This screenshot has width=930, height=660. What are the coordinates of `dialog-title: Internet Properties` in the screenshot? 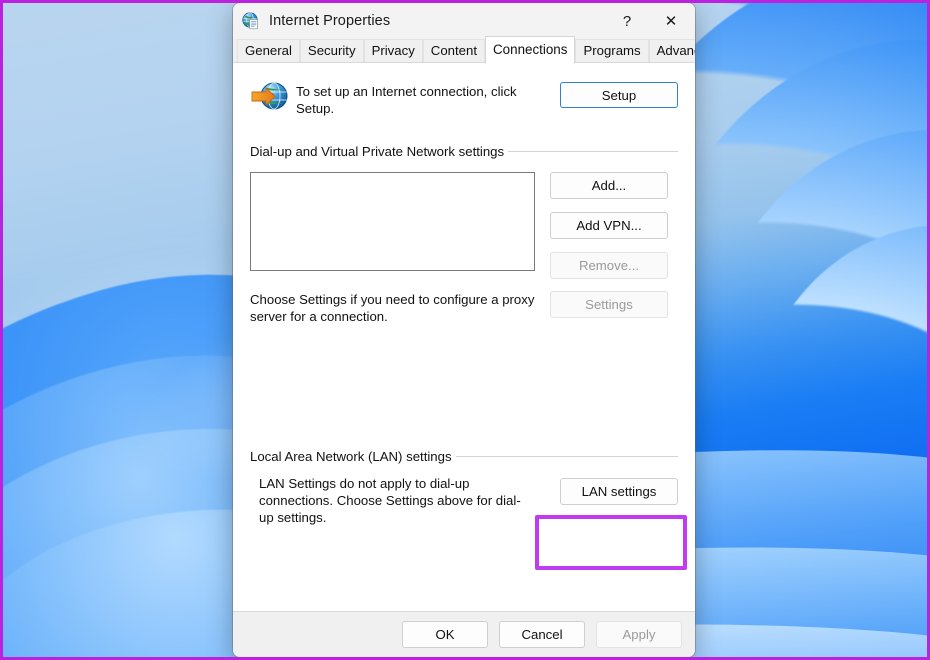 It's located at (330, 21).